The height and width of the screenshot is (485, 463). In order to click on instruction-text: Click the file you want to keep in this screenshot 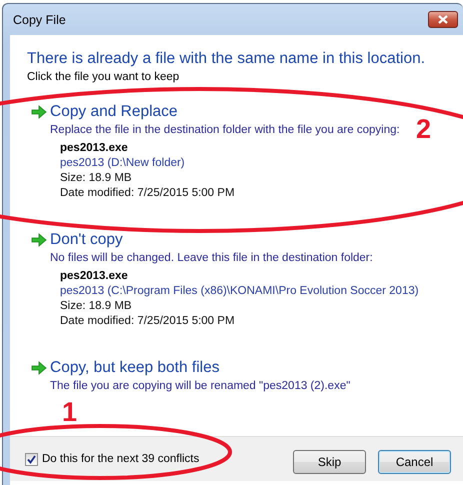, I will do `click(103, 77)`.